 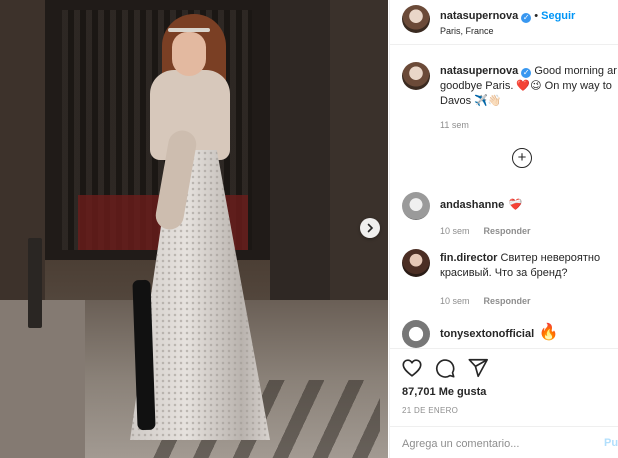 What do you see at coordinates (468, 258) in the screenshot?
I see `comment-username: fin.director` at bounding box center [468, 258].